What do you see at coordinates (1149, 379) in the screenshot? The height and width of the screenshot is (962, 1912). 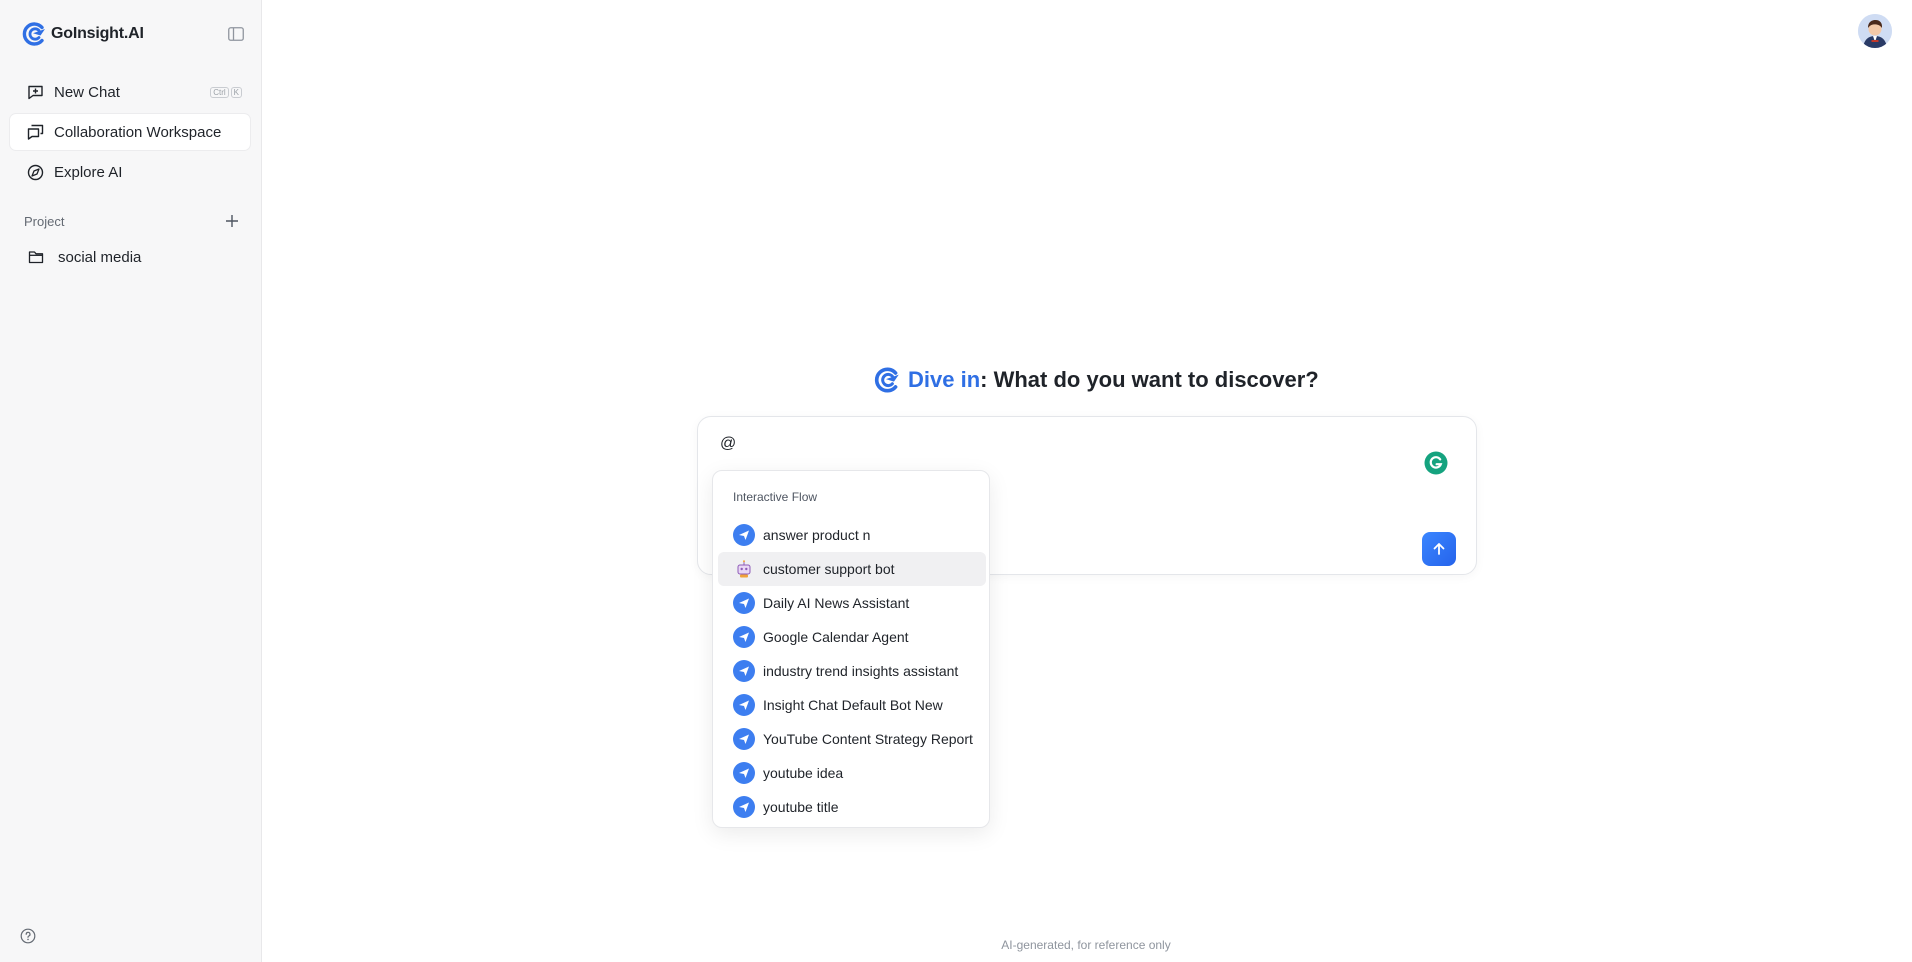 I see `hero-question: : What do you want to discover?` at bounding box center [1149, 379].